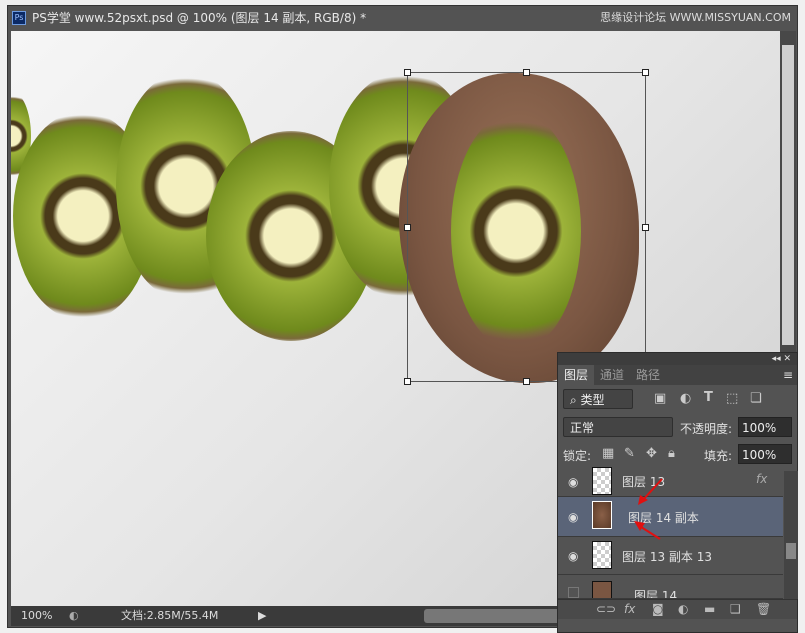  I want to click on delete-layer-icon: 🗑︎, so click(763, 609).